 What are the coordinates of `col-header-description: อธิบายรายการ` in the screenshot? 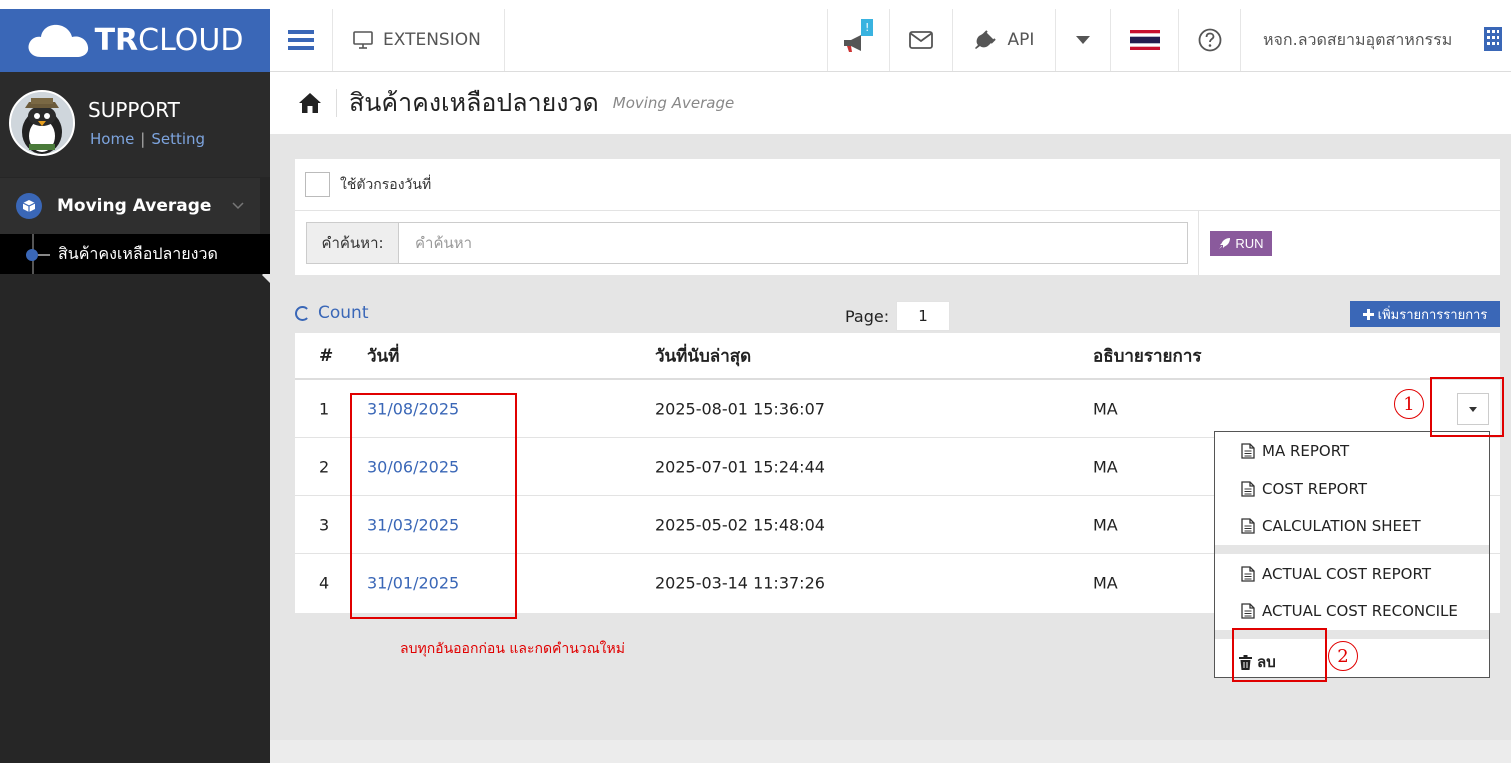 It's located at (1147, 355).